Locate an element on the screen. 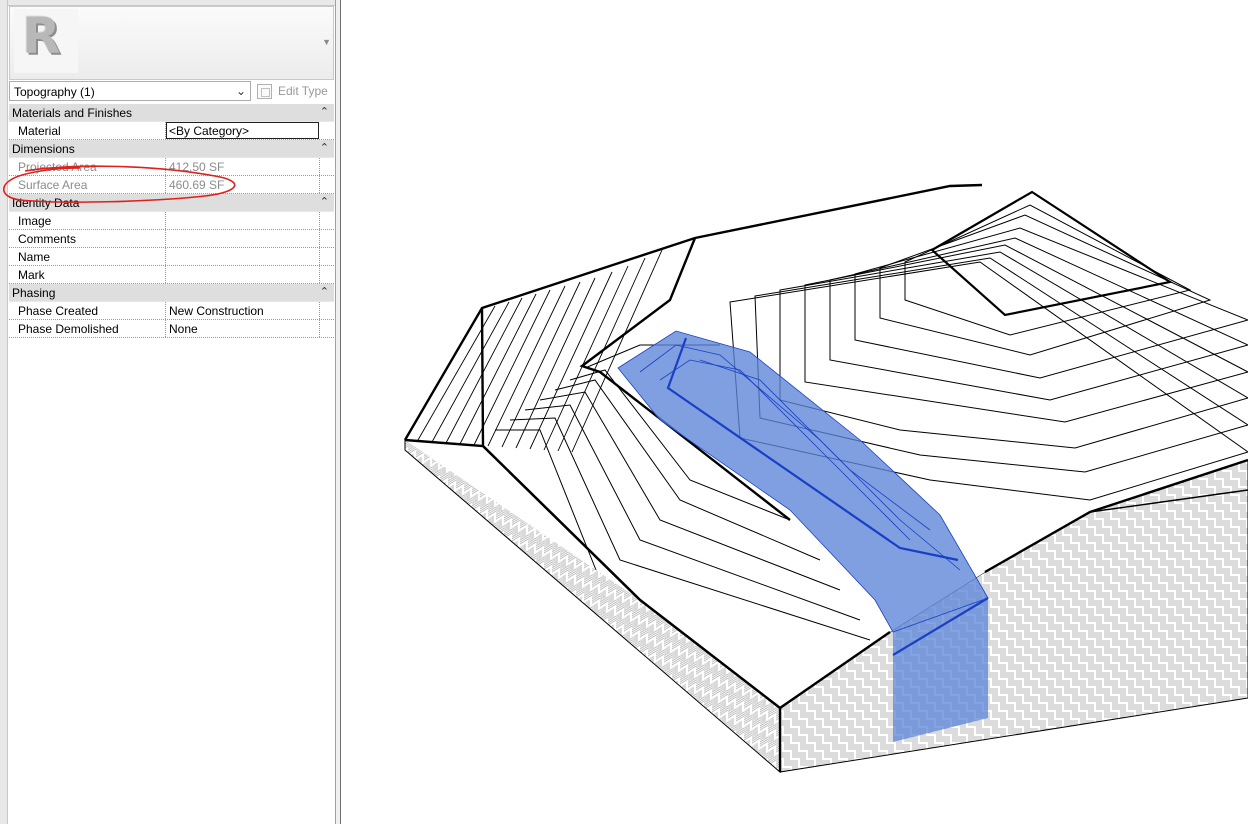 The height and width of the screenshot is (827, 1248). property-row-material: Material <By Category> is located at coordinates (171, 131).